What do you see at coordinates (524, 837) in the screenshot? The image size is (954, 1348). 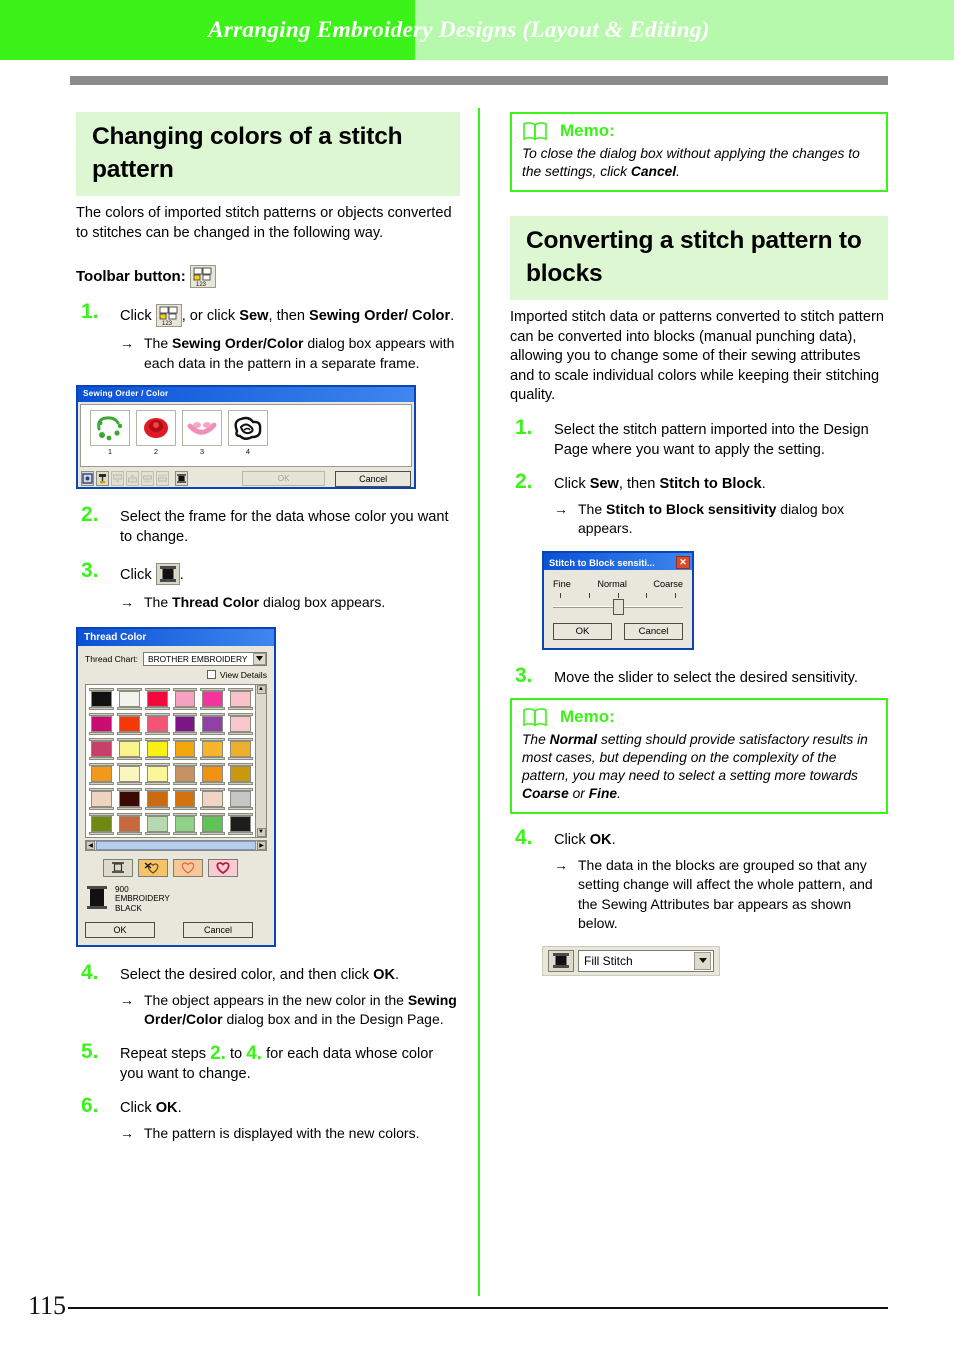 I see `step-number: 4.` at bounding box center [524, 837].